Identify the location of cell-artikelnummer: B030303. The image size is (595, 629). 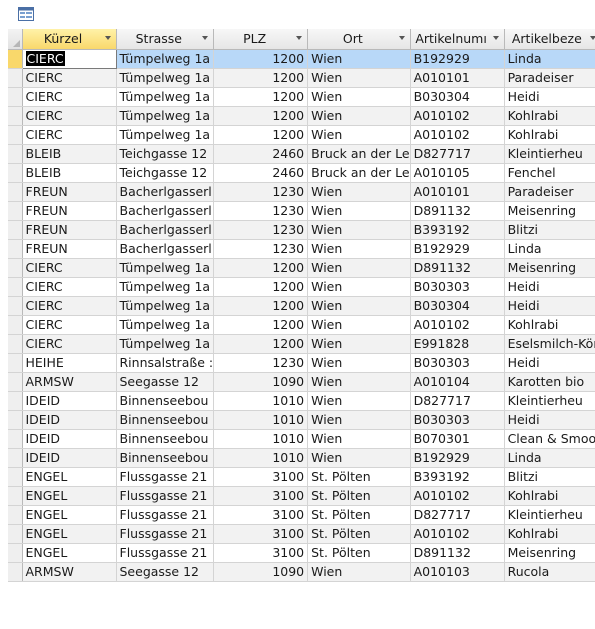
(457, 363).